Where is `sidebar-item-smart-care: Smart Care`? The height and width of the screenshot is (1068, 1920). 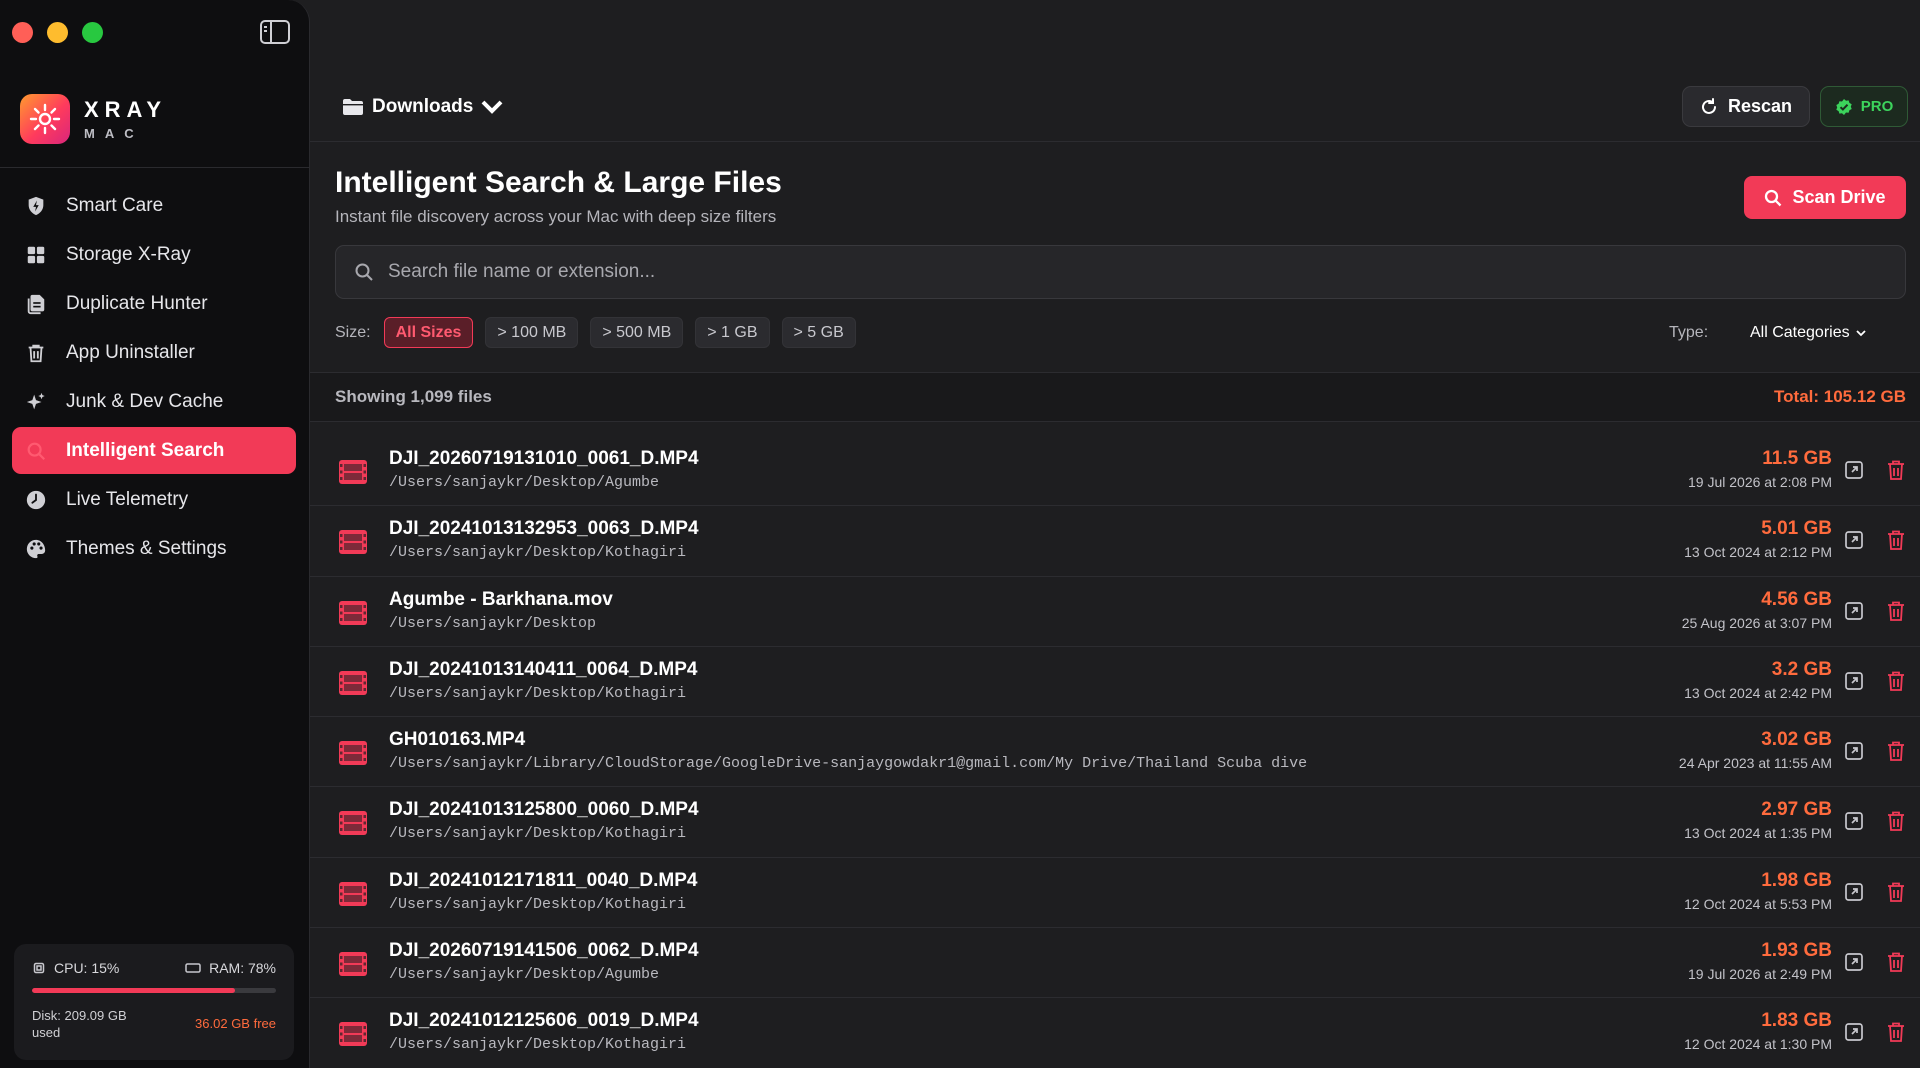
sidebar-item-smart-care: Smart Care is located at coordinates (154, 205).